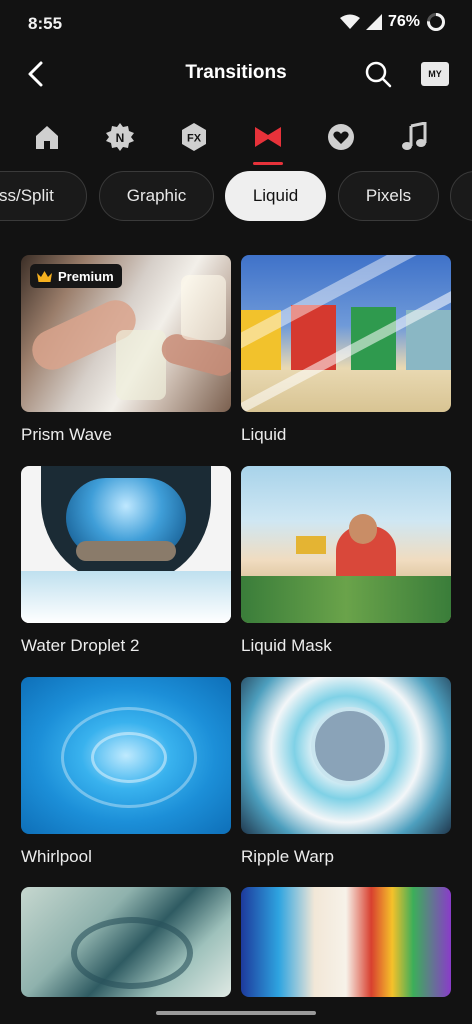 The image size is (472, 1024). I want to click on music-note-icon, so click(414, 136).